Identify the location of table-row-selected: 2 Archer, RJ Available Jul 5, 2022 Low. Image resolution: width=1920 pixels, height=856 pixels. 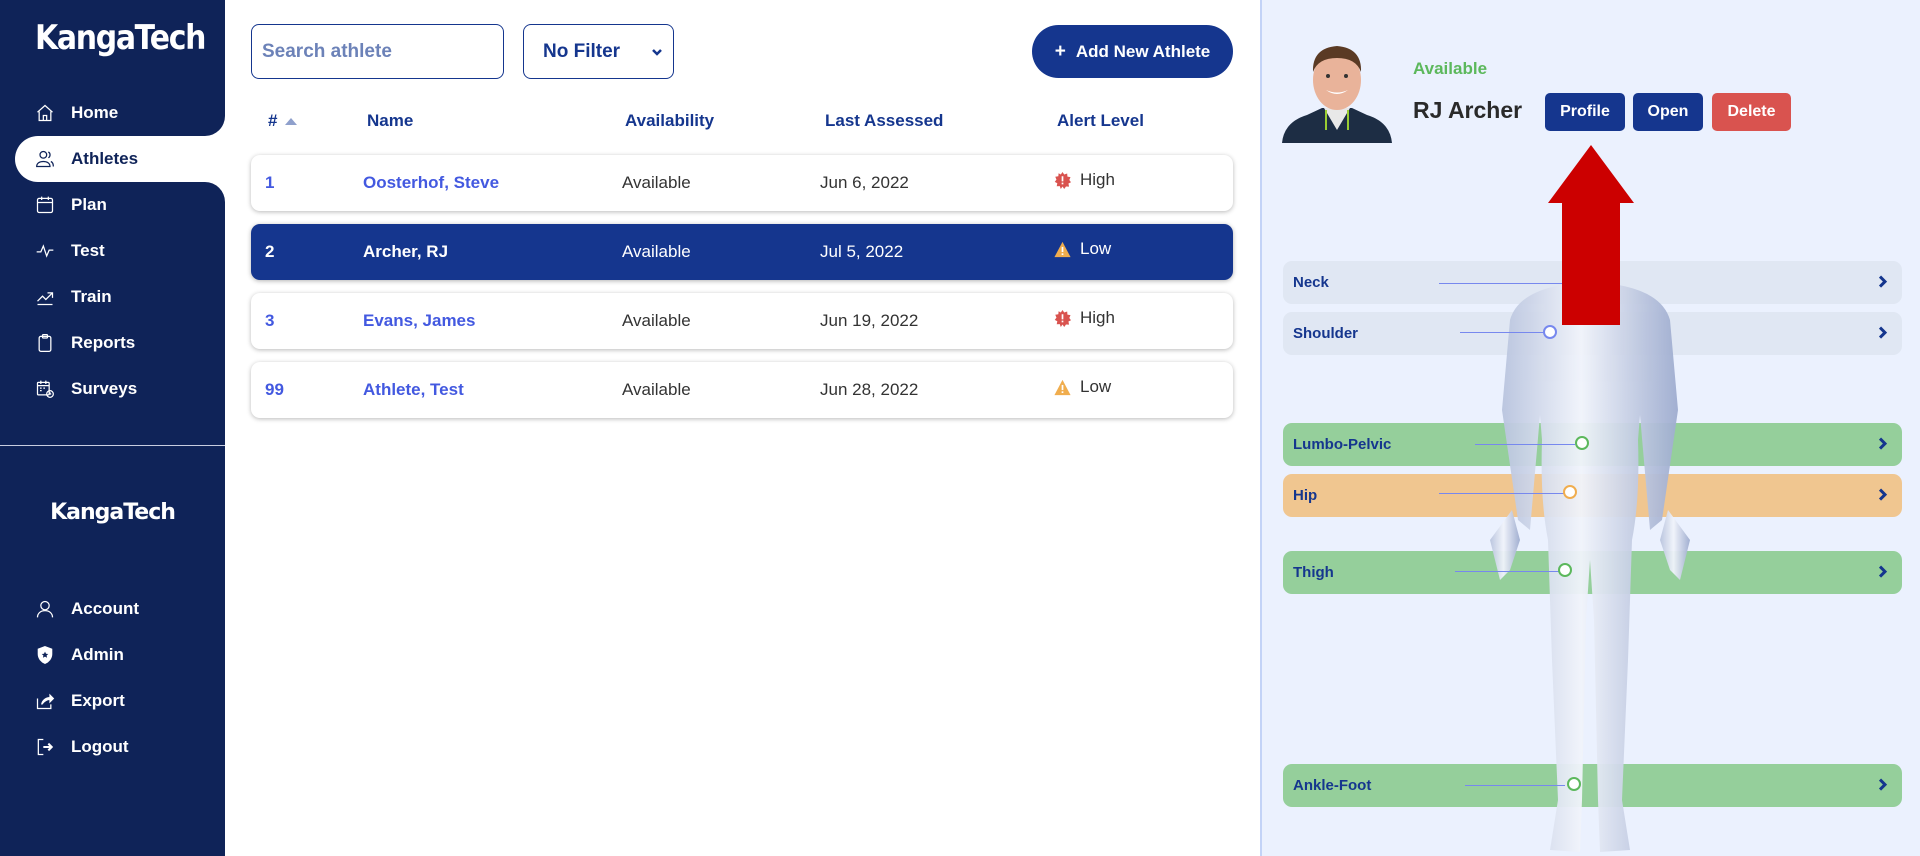
(742, 252).